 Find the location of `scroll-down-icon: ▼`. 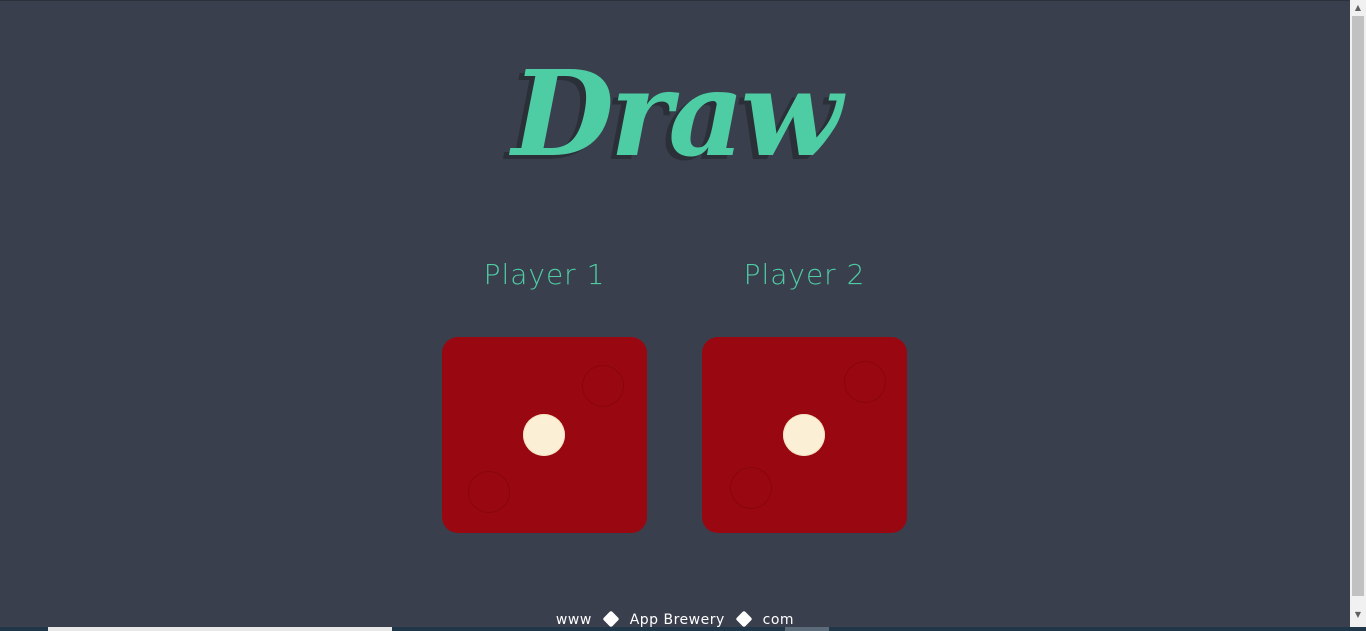

scroll-down-icon: ▼ is located at coordinates (1358, 615).